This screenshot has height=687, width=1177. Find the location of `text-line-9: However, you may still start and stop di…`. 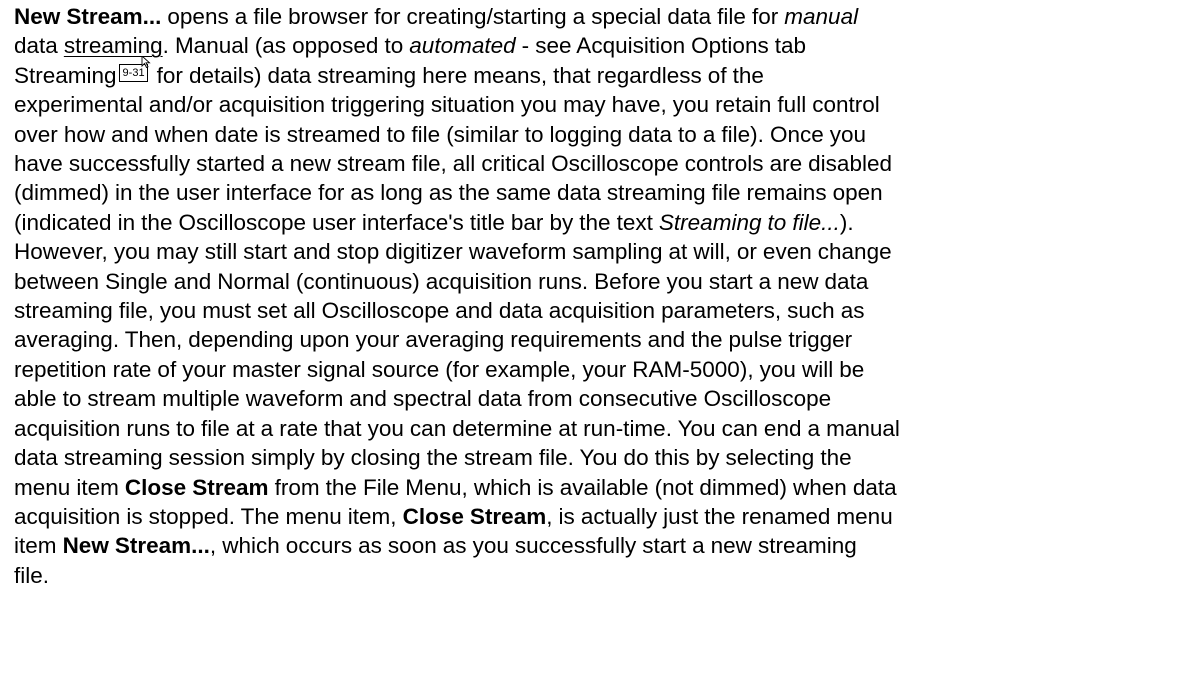

text-line-9: However, you may still start and stop di… is located at coordinates (453, 252).